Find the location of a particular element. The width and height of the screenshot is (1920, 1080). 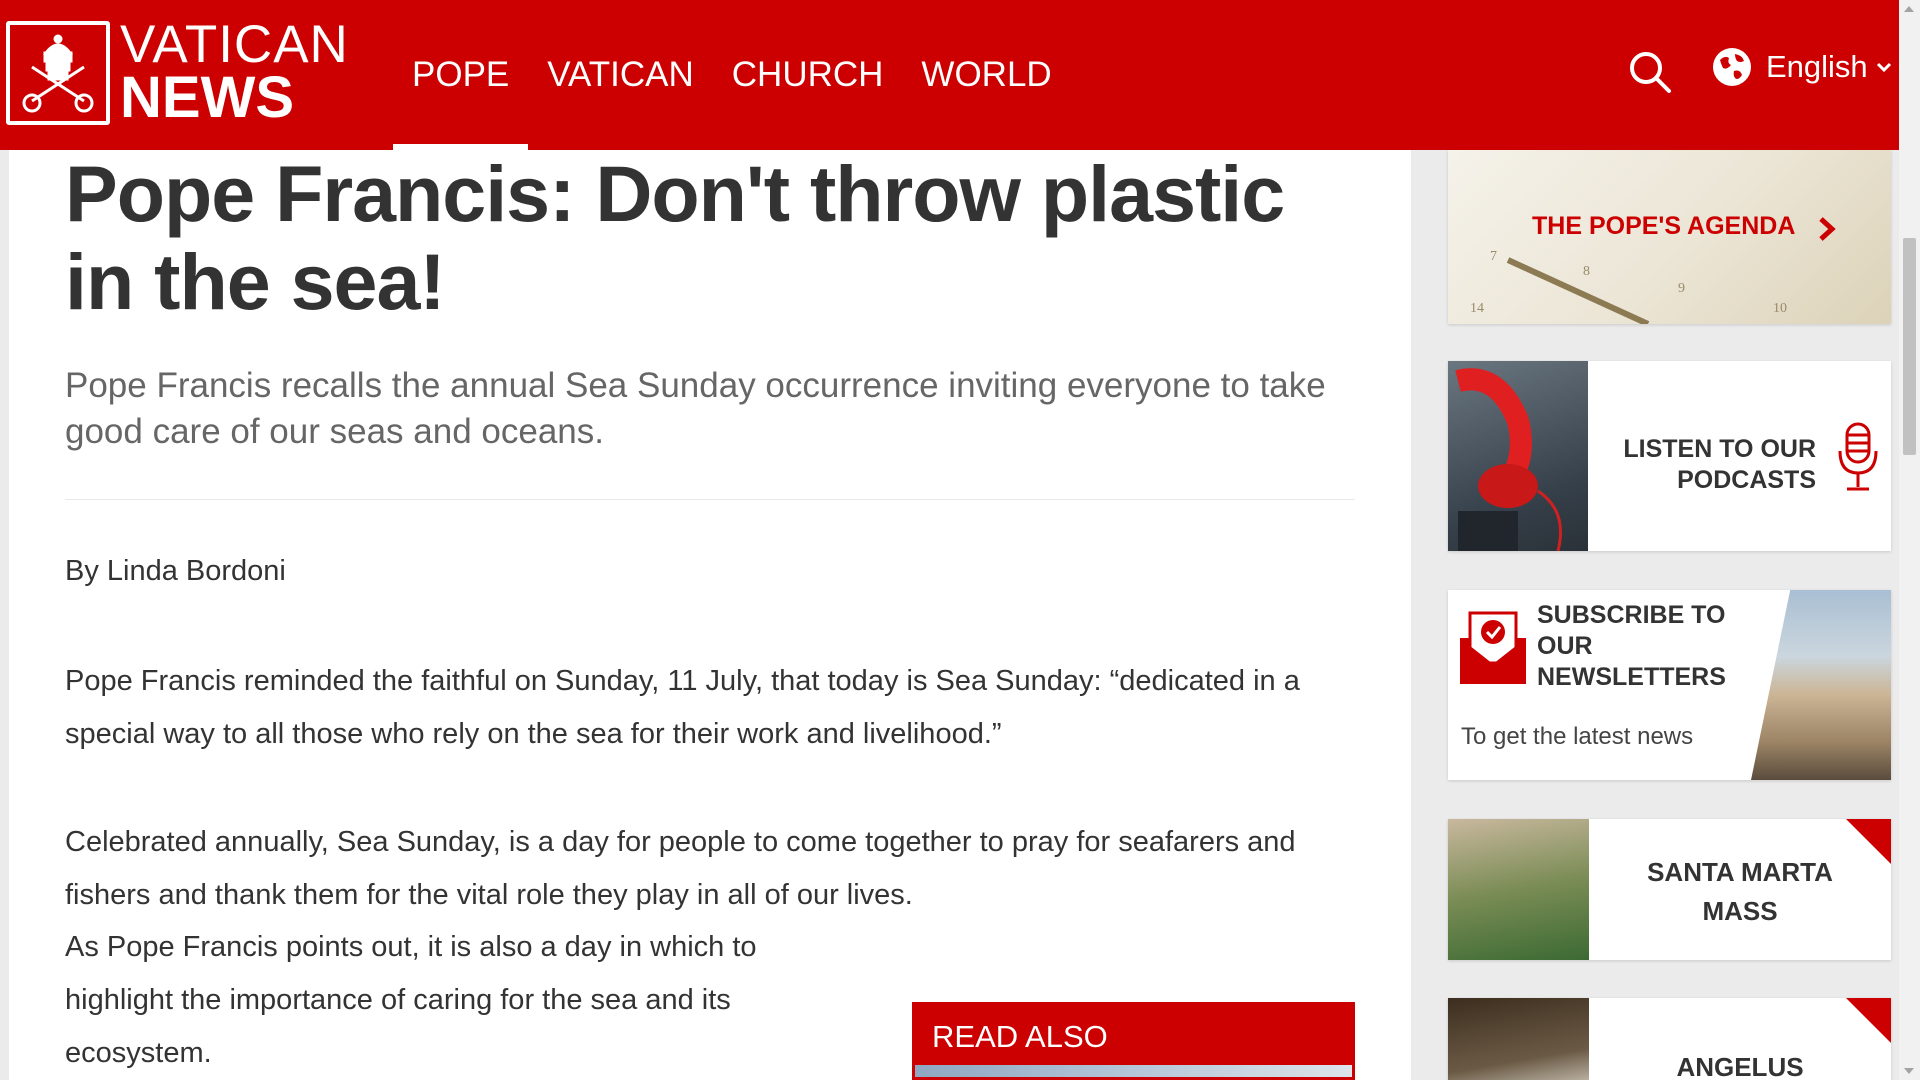

read-also-label: READ ALSO is located at coordinates (1020, 1036).